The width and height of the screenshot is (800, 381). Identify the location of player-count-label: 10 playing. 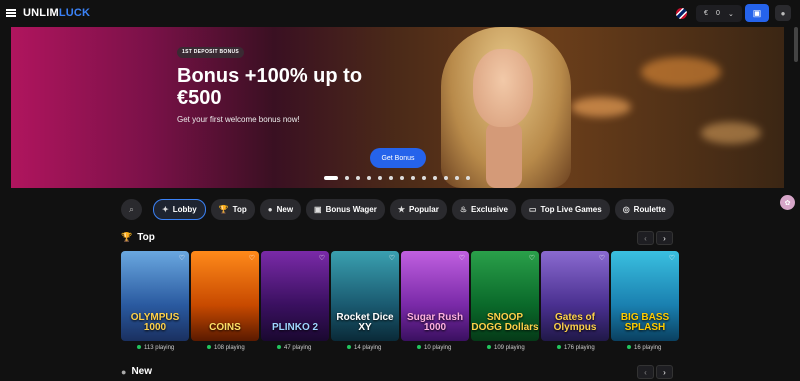
(438, 348).